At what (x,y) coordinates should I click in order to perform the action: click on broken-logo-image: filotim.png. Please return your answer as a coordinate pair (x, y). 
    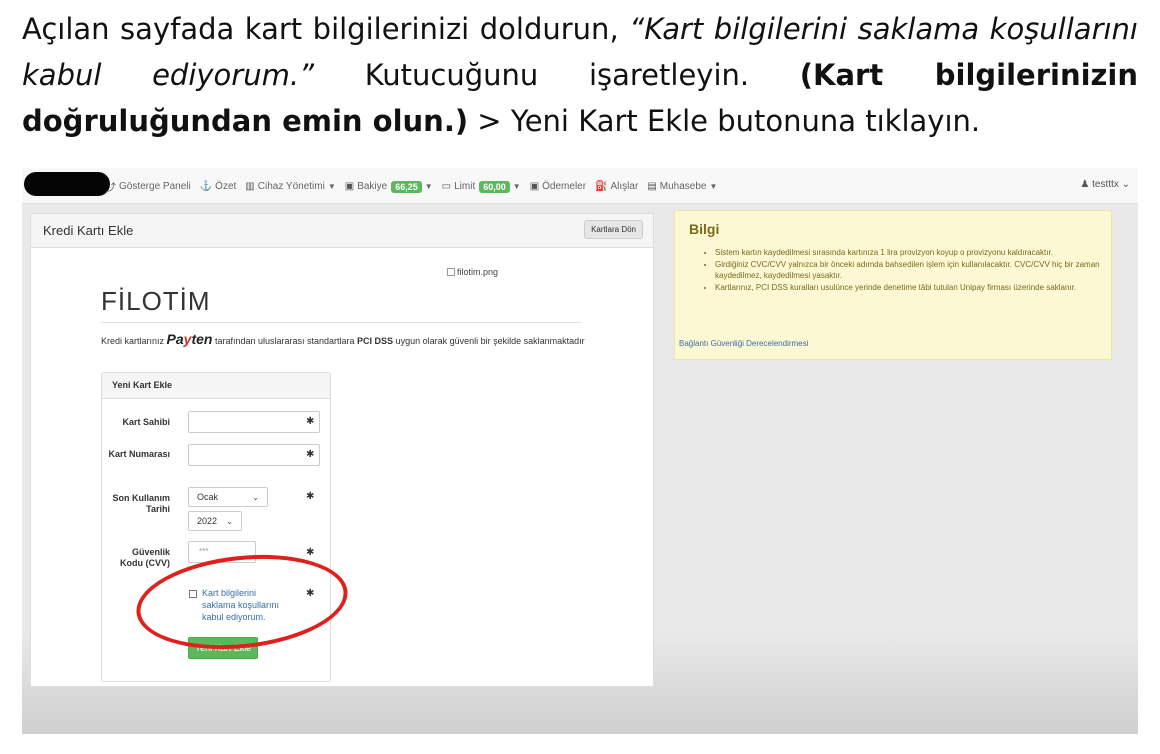
    Looking at the image, I should click on (472, 272).